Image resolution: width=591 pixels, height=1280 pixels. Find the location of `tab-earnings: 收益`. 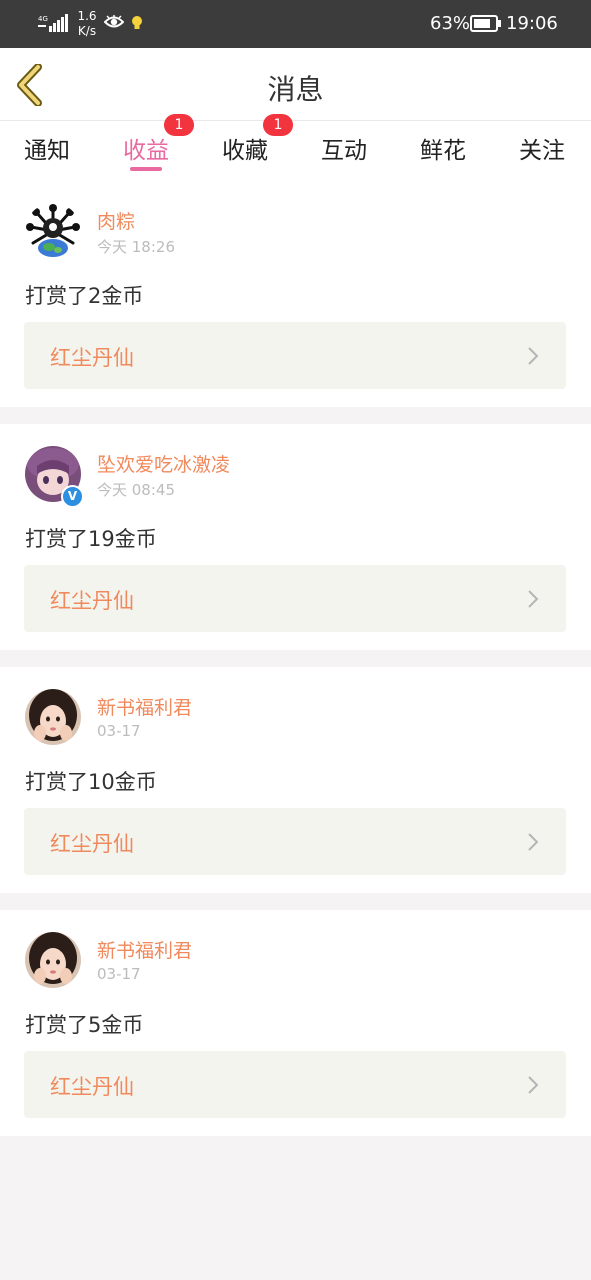

tab-earnings: 收益 is located at coordinates (146, 148).